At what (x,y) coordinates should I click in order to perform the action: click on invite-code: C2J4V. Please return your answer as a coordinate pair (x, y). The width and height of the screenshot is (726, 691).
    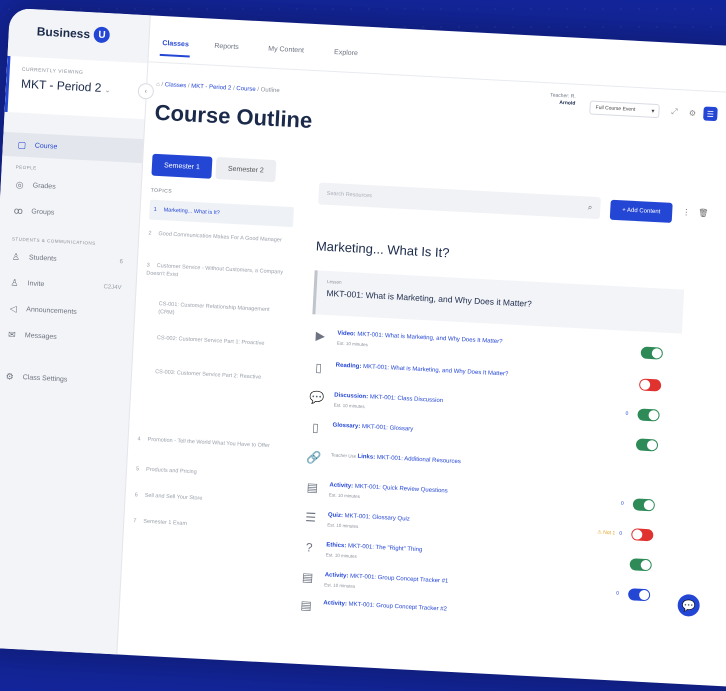
    Looking at the image, I should click on (112, 288).